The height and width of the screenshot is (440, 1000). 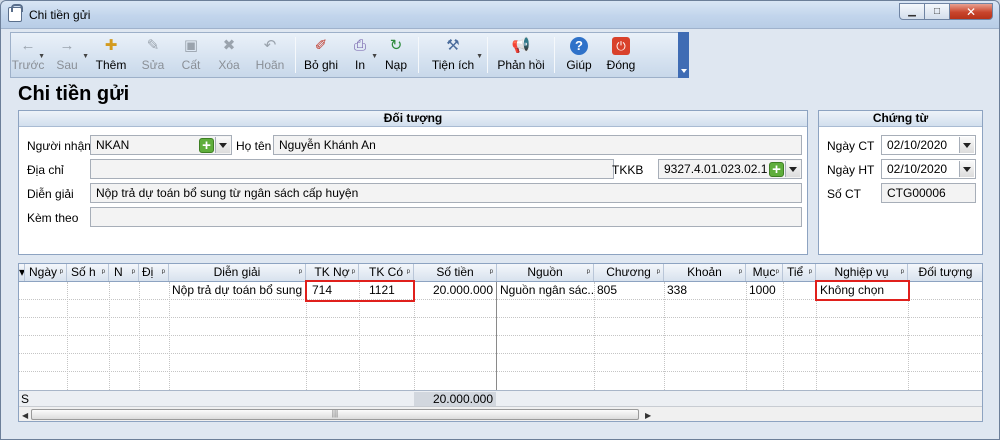 I want to click on highlight-accounts, so click(x=360, y=291).